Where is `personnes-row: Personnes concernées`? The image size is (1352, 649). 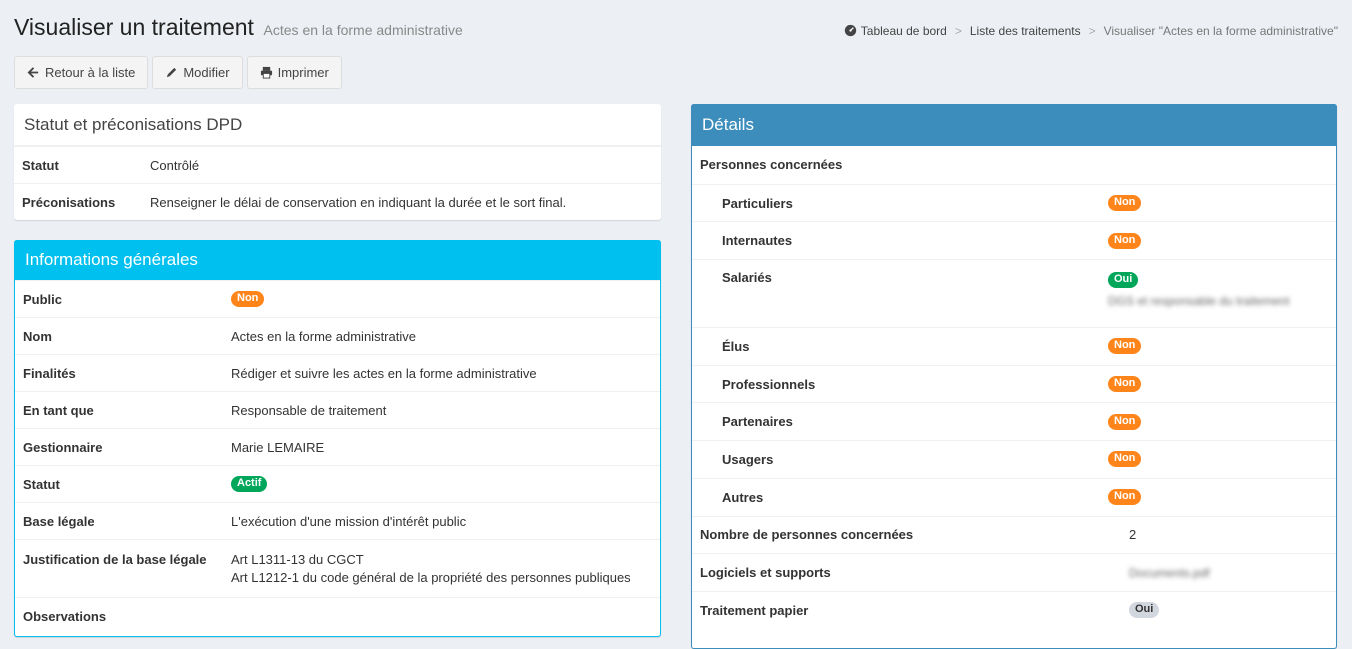 personnes-row: Personnes concernées is located at coordinates (1014, 165).